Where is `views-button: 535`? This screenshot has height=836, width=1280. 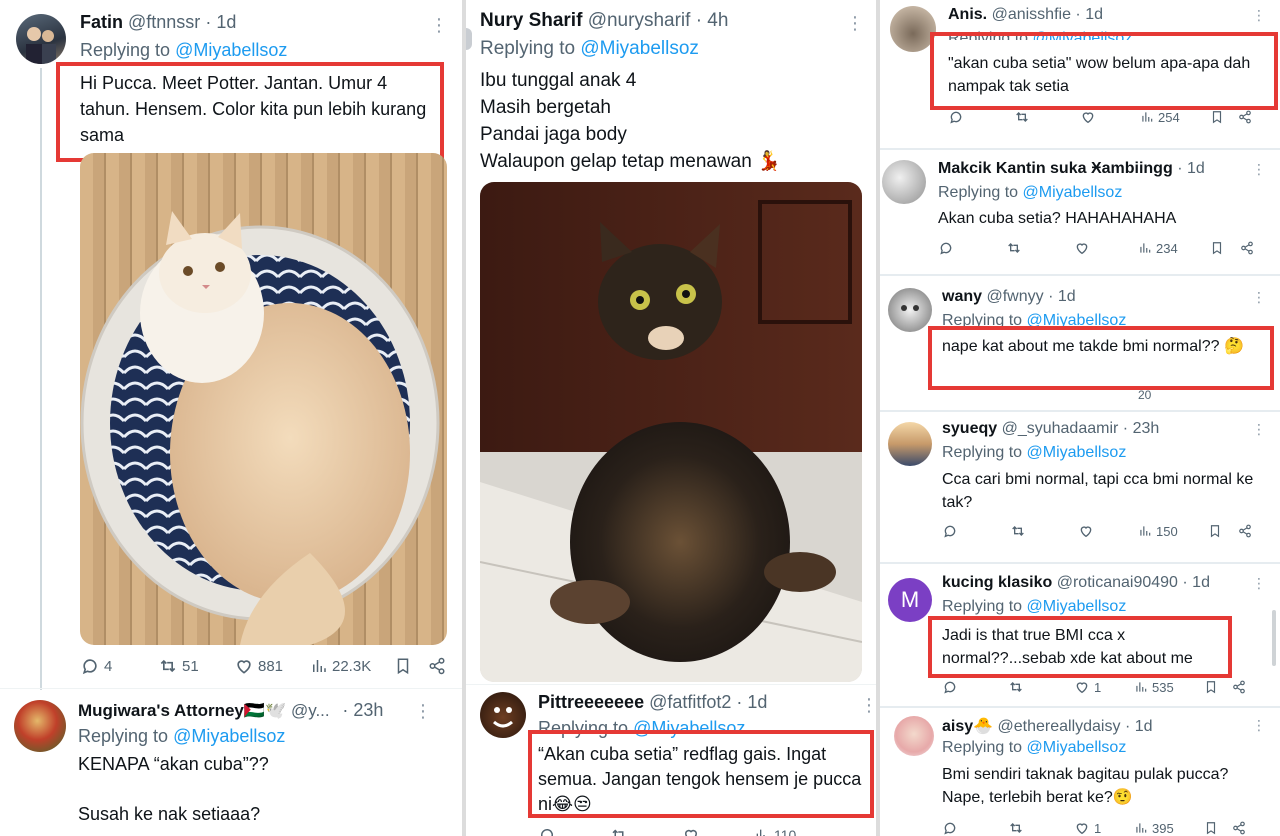
views-button: 535 is located at coordinates (1169, 687).